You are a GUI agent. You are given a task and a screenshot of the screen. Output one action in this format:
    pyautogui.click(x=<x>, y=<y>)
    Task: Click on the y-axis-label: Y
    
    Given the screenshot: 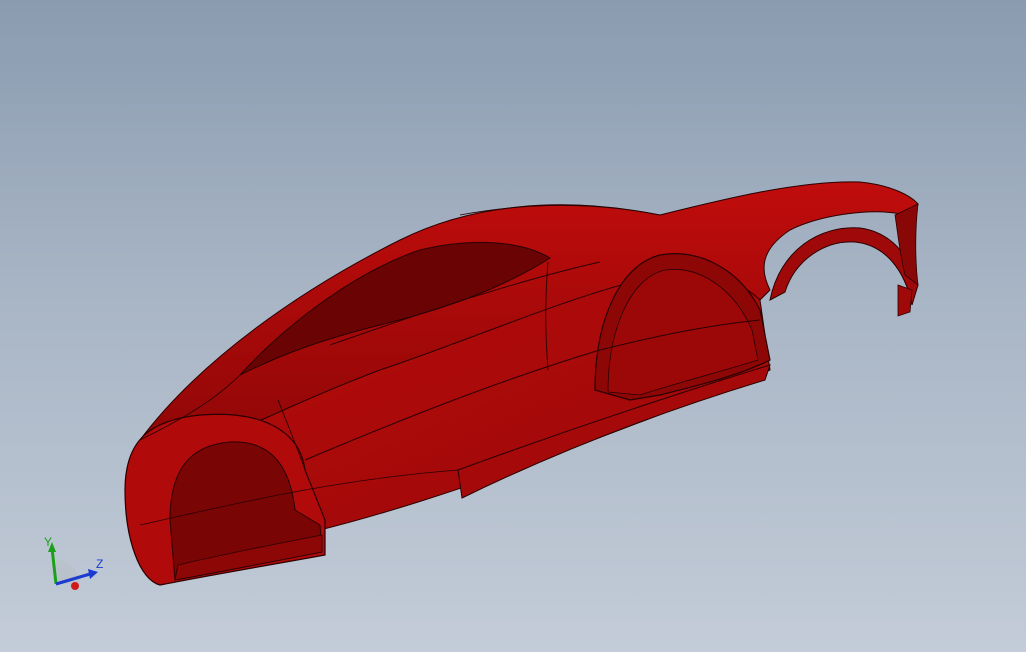 What is the action you would take?
    pyautogui.click(x=48, y=542)
    